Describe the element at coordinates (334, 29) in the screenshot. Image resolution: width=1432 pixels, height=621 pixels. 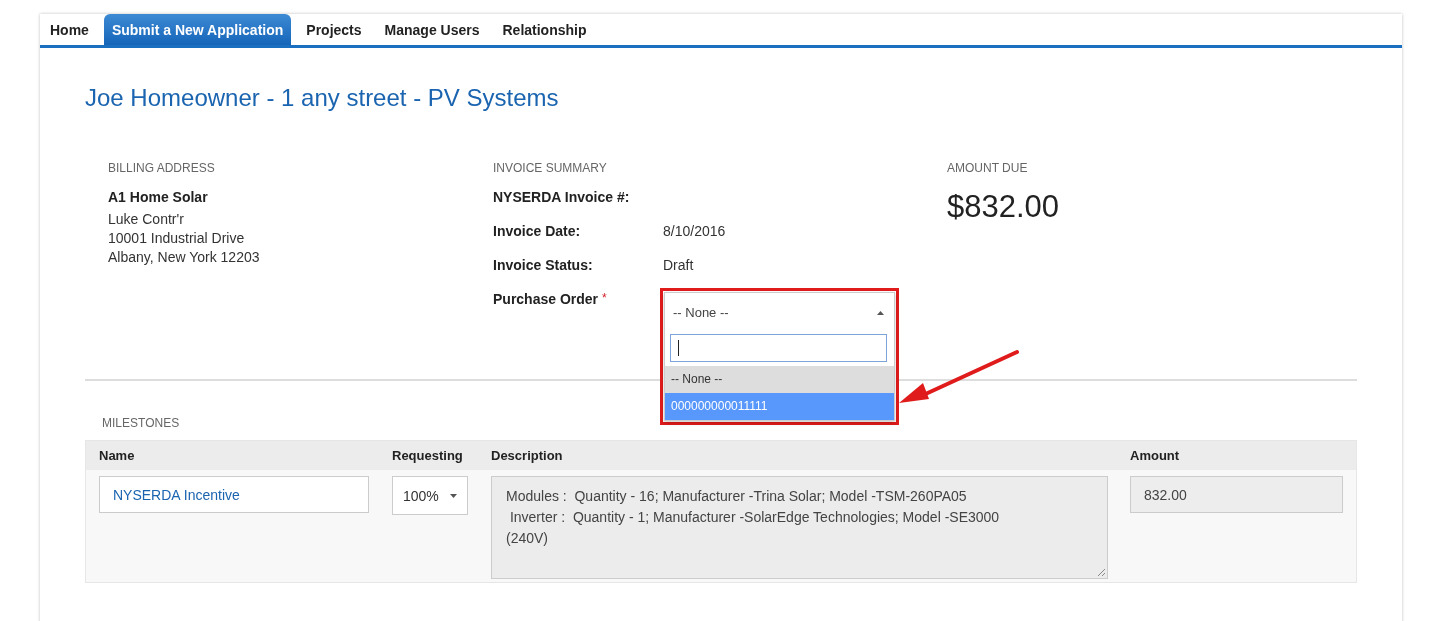
I see `nav-tab: Projects` at that location.